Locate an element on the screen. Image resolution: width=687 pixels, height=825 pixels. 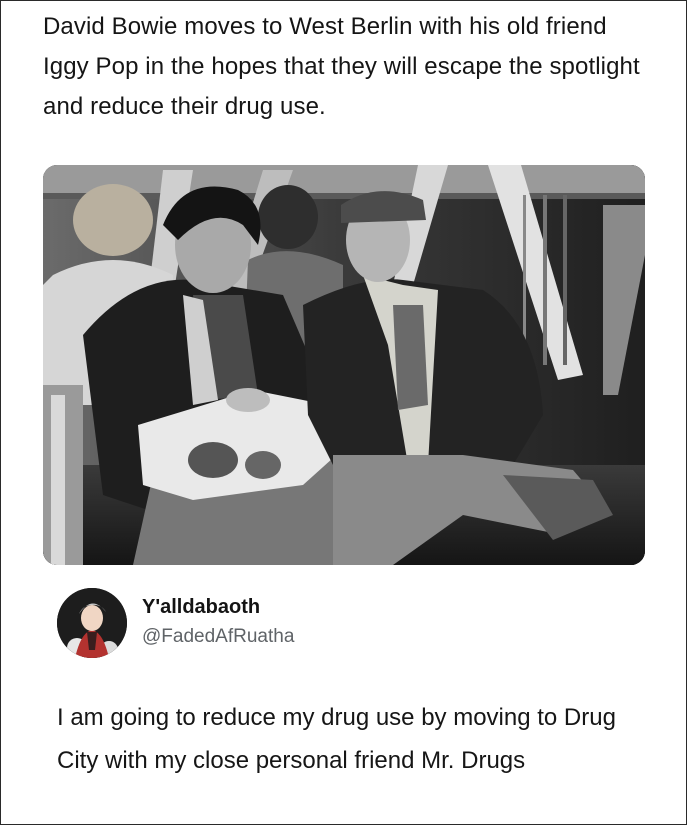
user-handle: @FadedAfRuatha is located at coordinates (218, 637).